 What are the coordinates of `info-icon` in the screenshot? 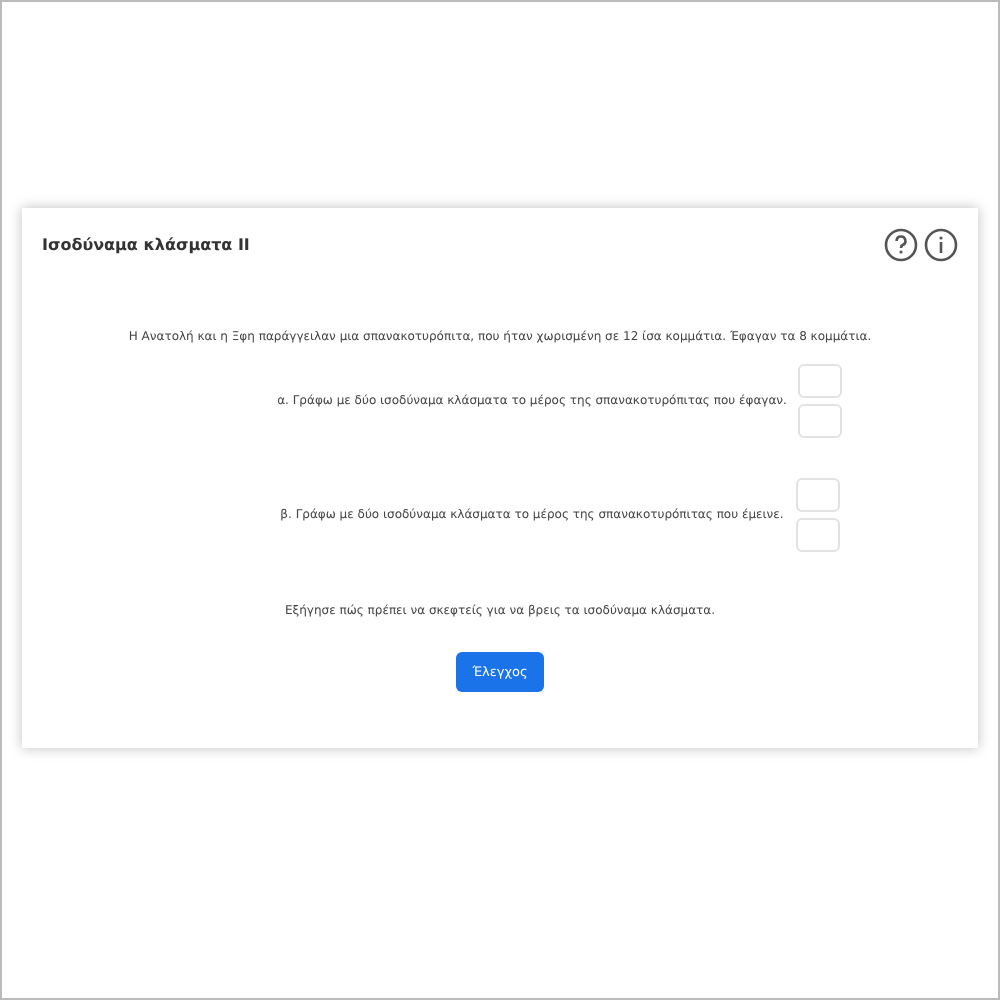 It's located at (941, 245).